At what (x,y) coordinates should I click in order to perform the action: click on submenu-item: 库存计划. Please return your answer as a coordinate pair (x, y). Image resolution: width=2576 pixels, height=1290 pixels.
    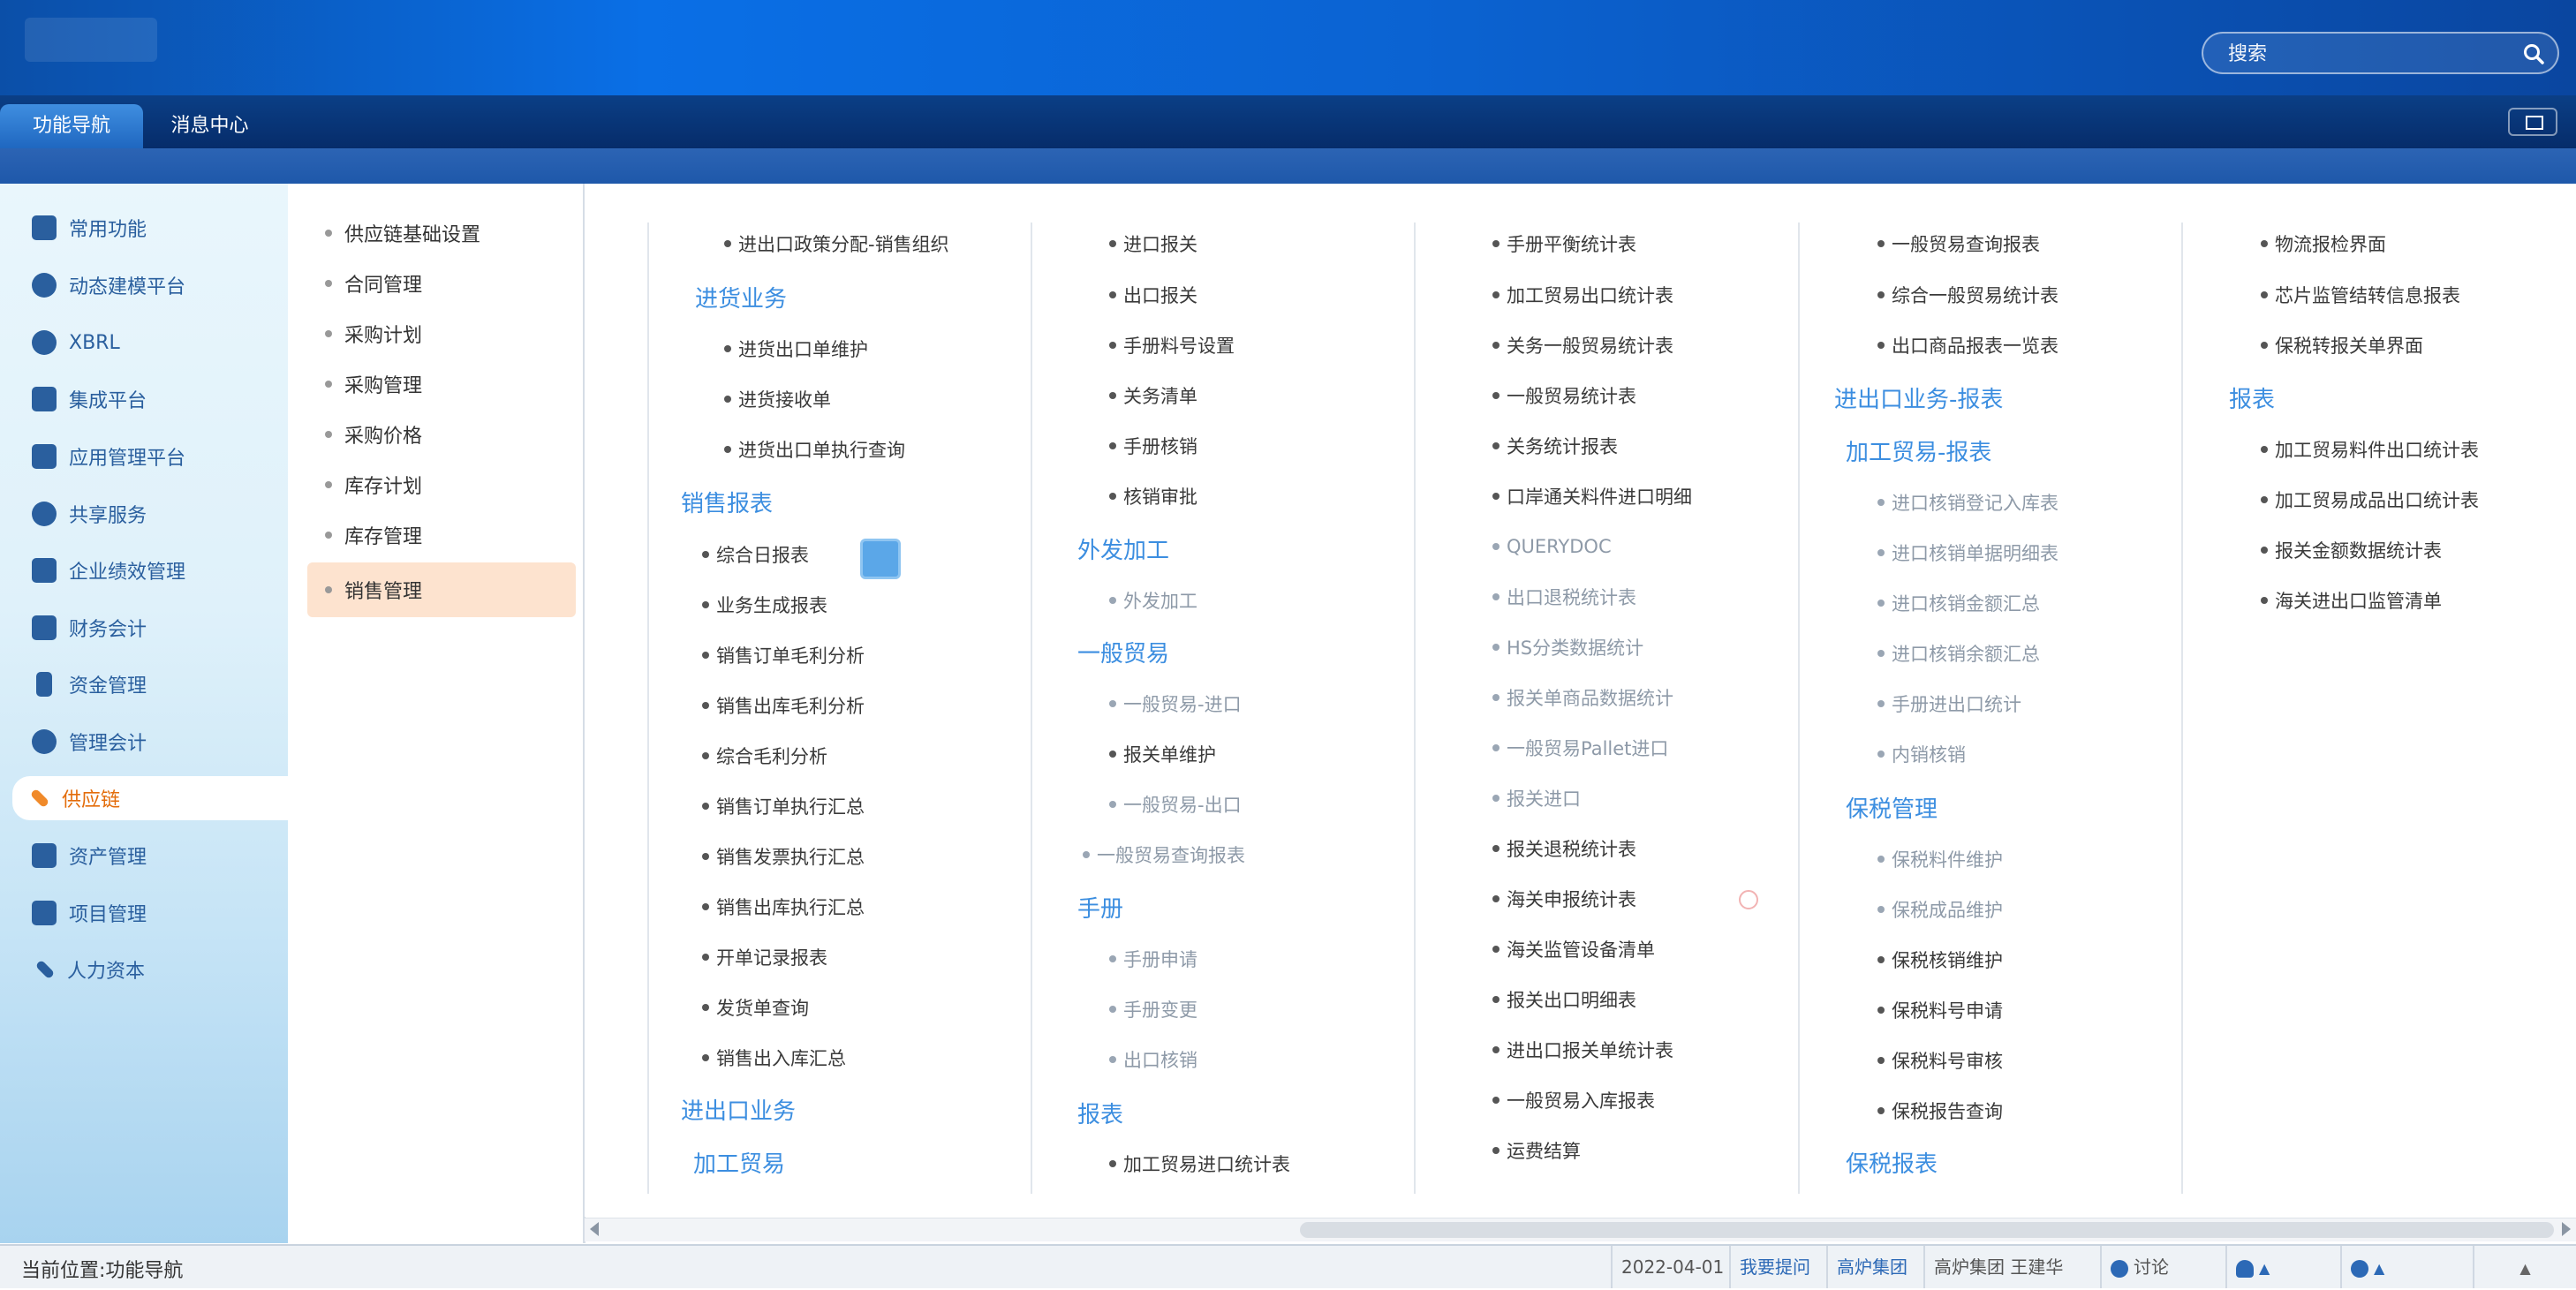
    Looking at the image, I should click on (441, 485).